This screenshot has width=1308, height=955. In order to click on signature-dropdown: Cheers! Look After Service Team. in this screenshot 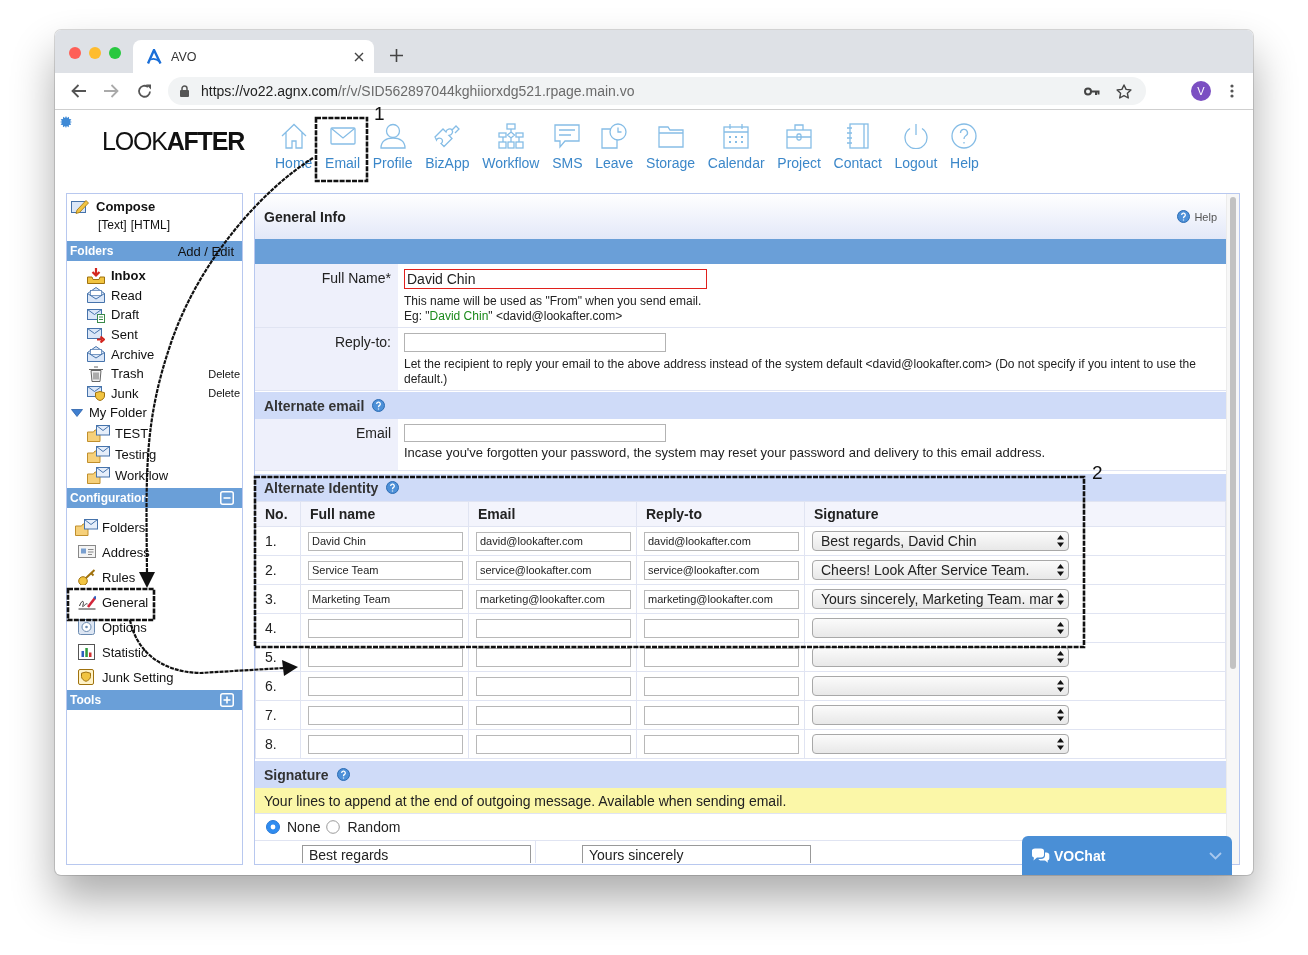, I will do `click(940, 570)`.